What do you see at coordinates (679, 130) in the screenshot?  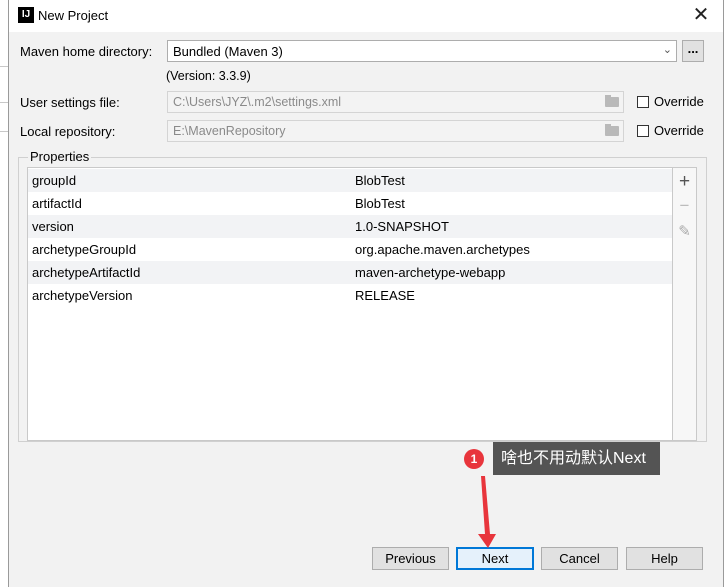 I see `override-repo-label: Override` at bounding box center [679, 130].